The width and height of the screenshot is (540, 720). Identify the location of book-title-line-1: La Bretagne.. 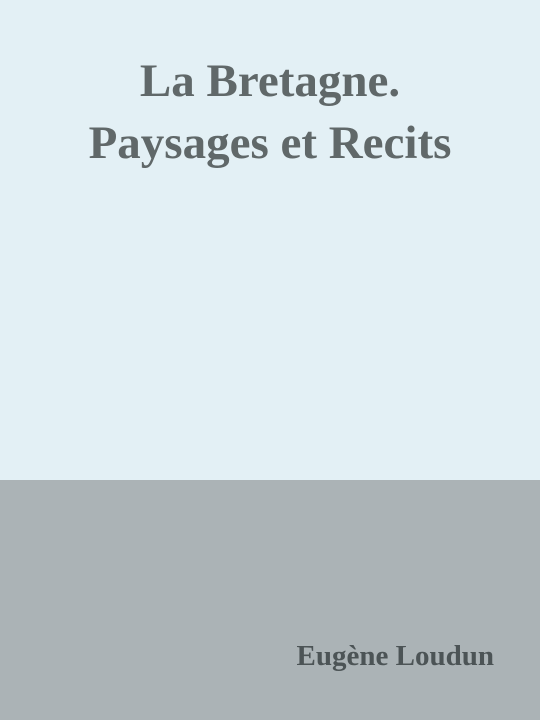
(270, 81).